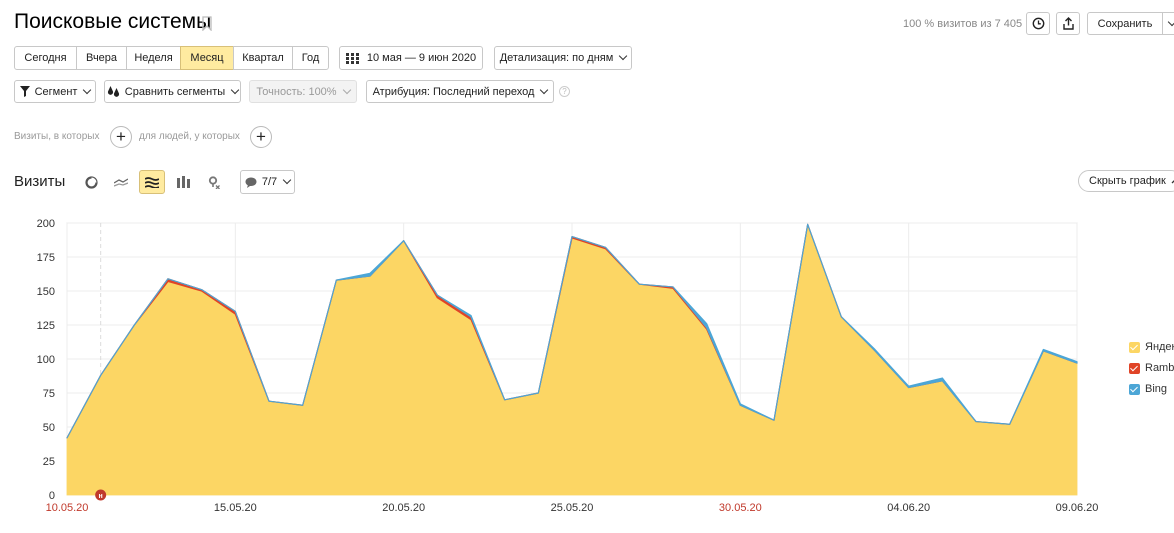 The height and width of the screenshot is (533, 1174). I want to click on legend-item-bing: Bing, so click(1148, 389).